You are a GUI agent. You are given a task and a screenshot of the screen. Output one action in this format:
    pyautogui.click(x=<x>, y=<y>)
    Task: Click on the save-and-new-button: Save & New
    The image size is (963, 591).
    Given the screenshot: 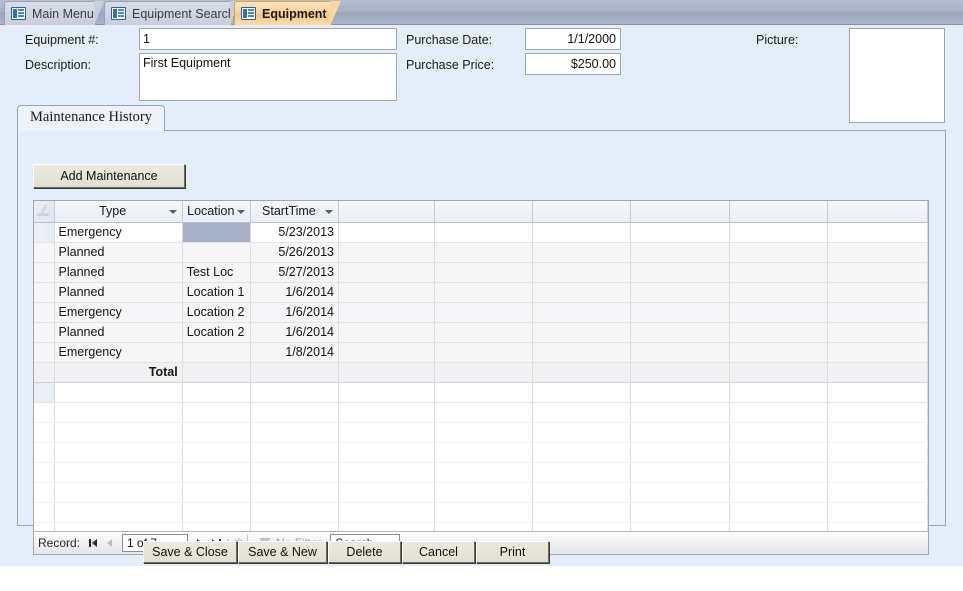 What is the action you would take?
    pyautogui.click(x=282, y=552)
    